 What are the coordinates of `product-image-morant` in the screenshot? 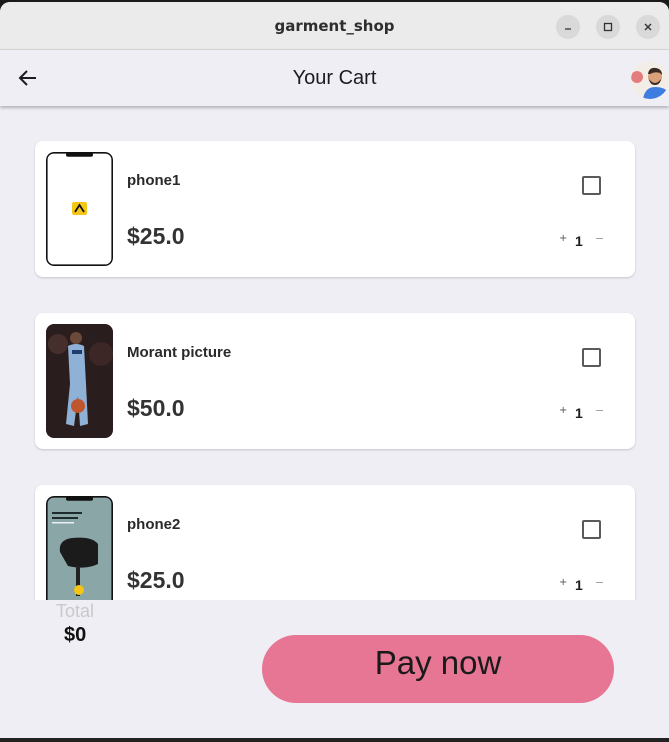 It's located at (79, 381).